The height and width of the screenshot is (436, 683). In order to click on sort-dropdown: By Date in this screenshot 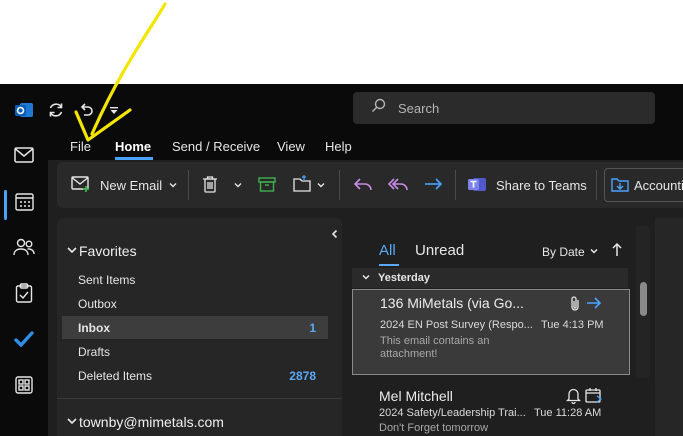, I will do `click(570, 252)`.